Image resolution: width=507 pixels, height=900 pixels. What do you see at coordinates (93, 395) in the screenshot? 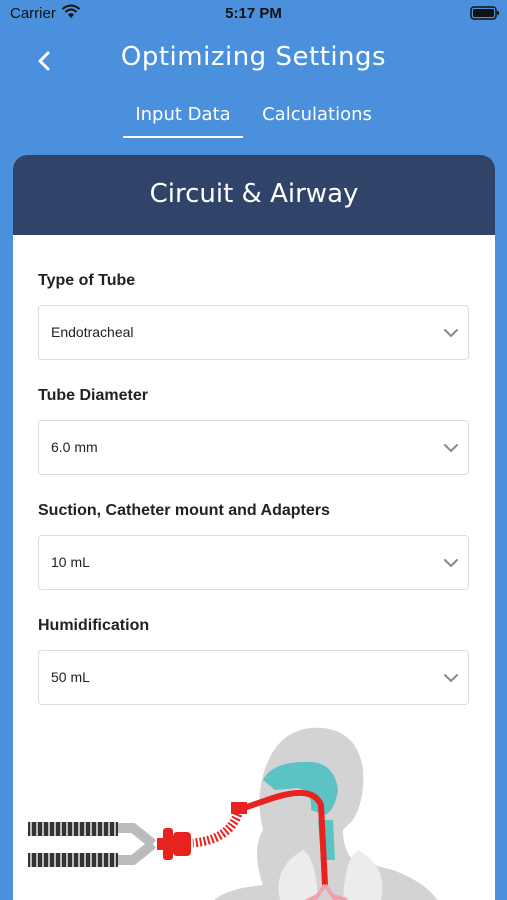
I see `tube-diameter-label: Tube Diameter` at bounding box center [93, 395].